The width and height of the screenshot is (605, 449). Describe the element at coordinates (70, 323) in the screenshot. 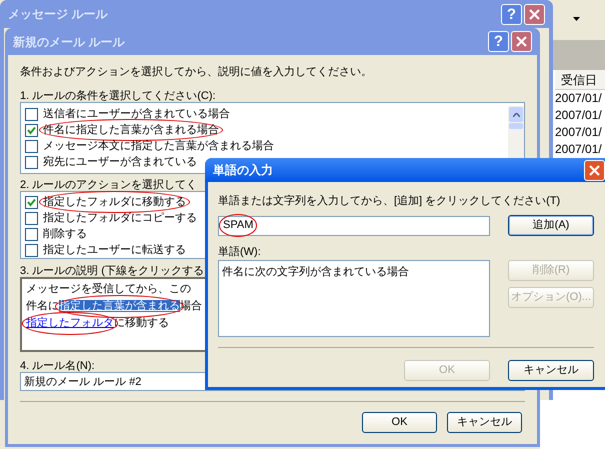

I see `rule-link: 指定したフォルダ` at that location.